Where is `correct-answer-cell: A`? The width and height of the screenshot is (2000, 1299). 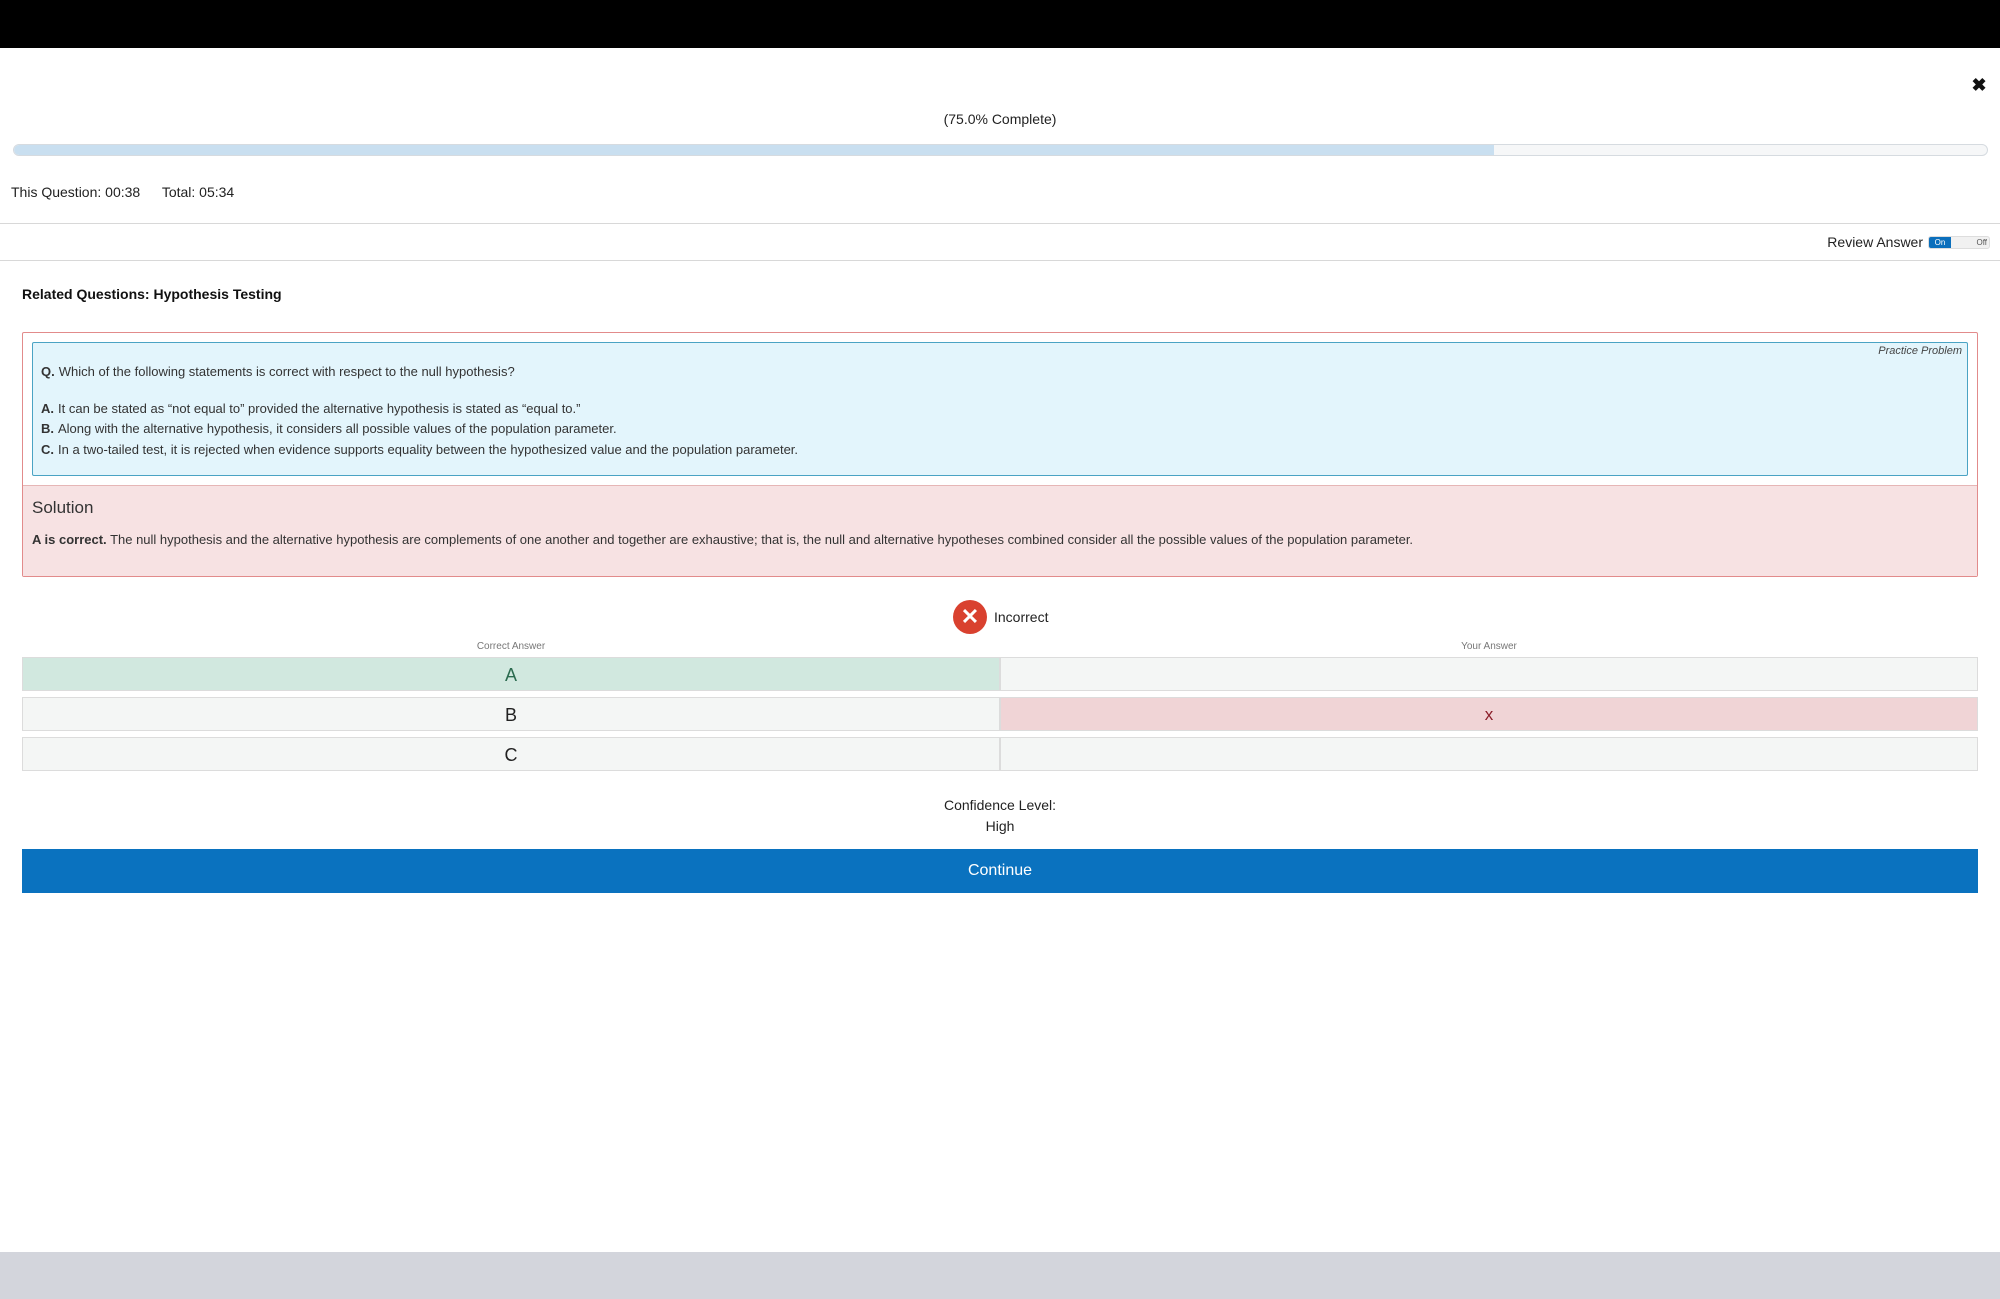 correct-answer-cell: A is located at coordinates (511, 674).